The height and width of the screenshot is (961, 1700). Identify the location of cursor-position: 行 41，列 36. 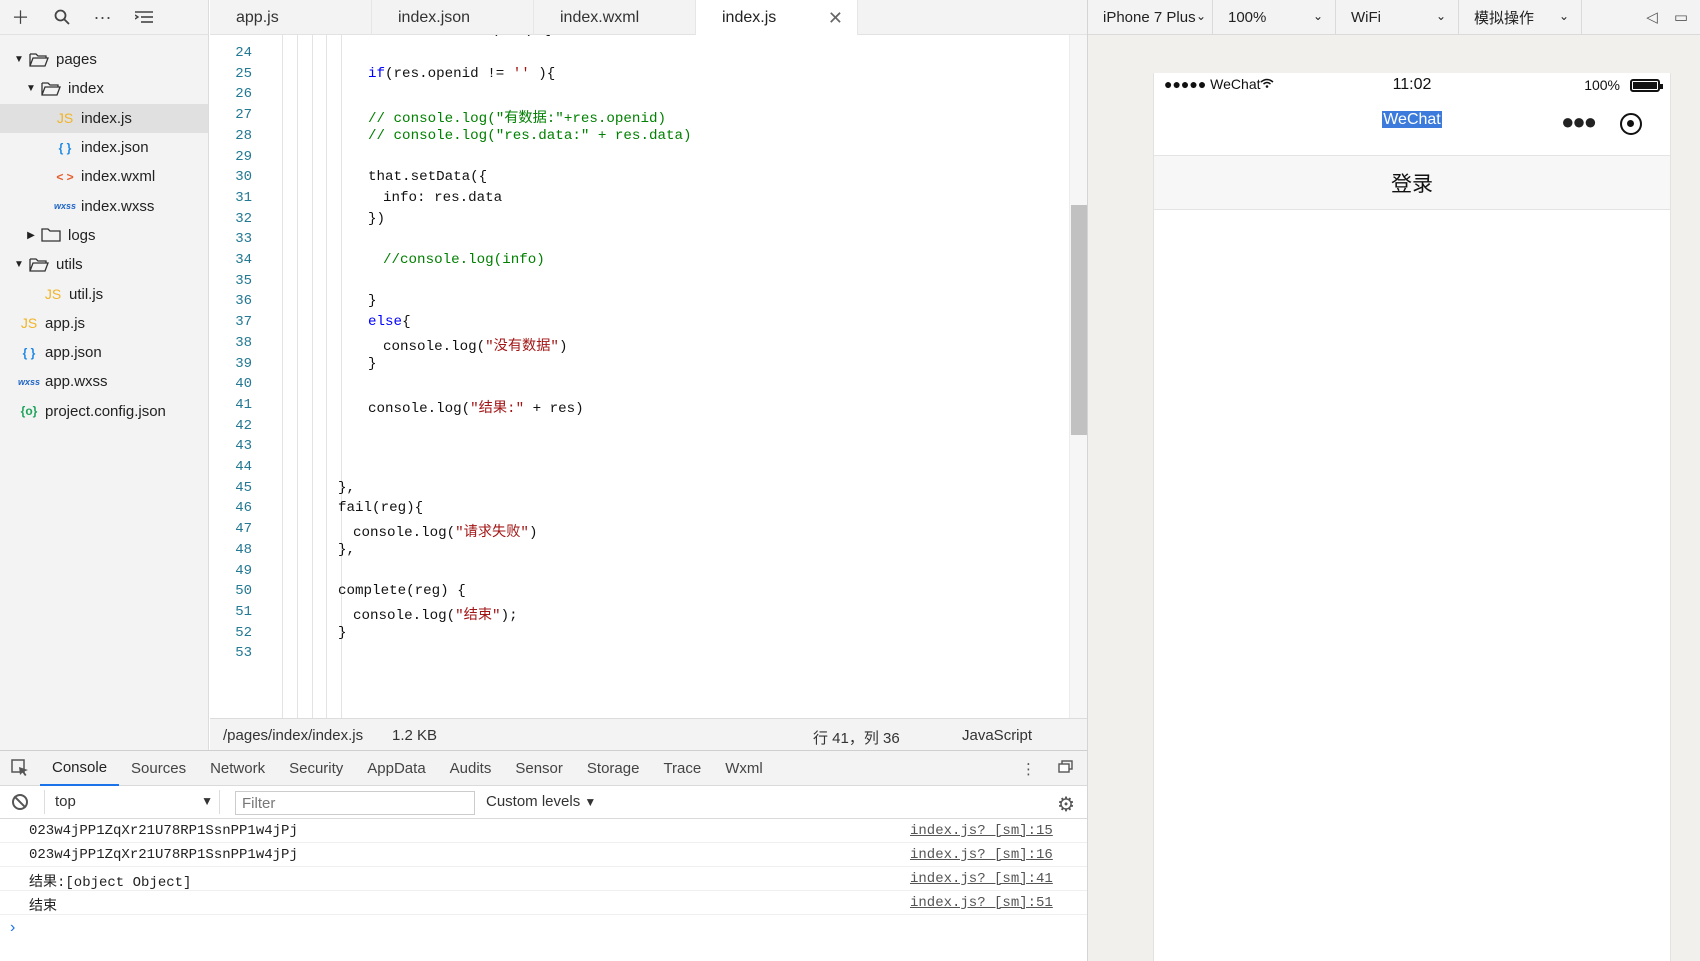
(856, 737).